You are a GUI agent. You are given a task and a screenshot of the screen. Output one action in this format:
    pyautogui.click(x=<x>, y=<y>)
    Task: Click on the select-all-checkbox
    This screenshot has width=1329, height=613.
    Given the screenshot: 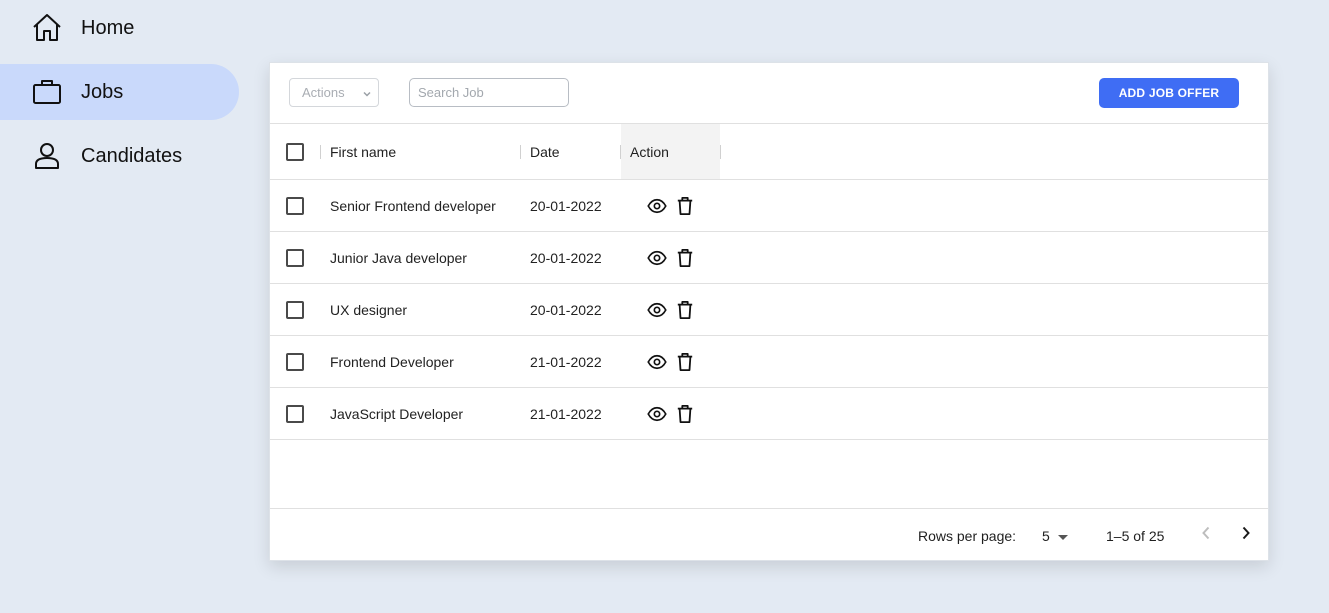 What is the action you would take?
    pyautogui.click(x=295, y=151)
    